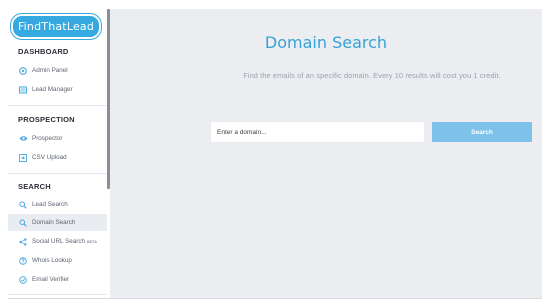 This screenshot has height=307, width=550. Describe the element at coordinates (23, 90) in the screenshot. I see `lead-manager-icon` at that location.